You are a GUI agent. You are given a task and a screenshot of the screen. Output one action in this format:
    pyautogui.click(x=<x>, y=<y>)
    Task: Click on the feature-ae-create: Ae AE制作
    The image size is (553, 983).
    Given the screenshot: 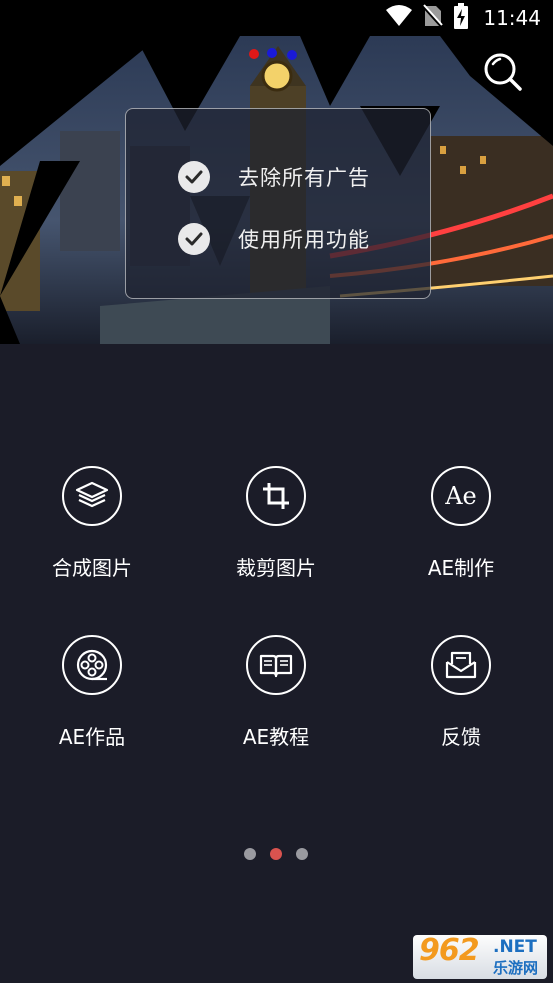 What is the action you would take?
    pyautogui.click(x=461, y=536)
    